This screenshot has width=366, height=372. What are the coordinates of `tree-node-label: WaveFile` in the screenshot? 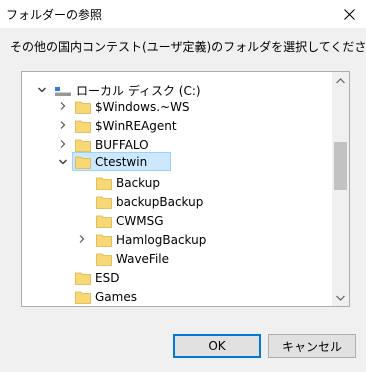 It's located at (143, 258).